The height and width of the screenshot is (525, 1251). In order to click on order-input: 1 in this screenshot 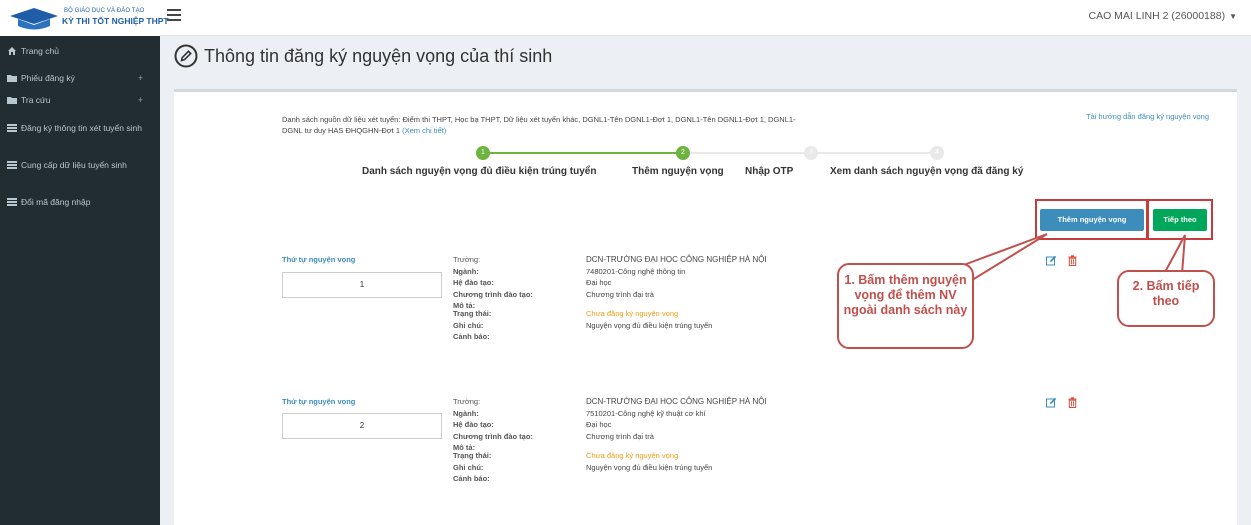, I will do `click(362, 285)`.